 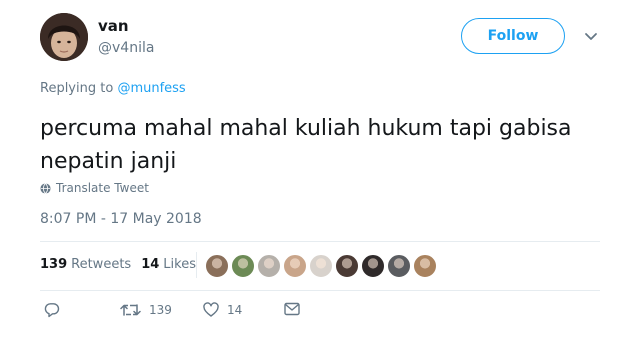 I want to click on retweets-count: 139, so click(x=54, y=264).